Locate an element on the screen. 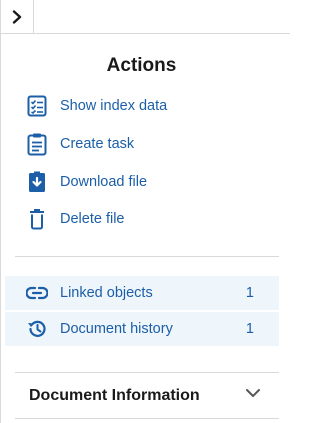  collapse-panel-button is located at coordinates (17, 17).